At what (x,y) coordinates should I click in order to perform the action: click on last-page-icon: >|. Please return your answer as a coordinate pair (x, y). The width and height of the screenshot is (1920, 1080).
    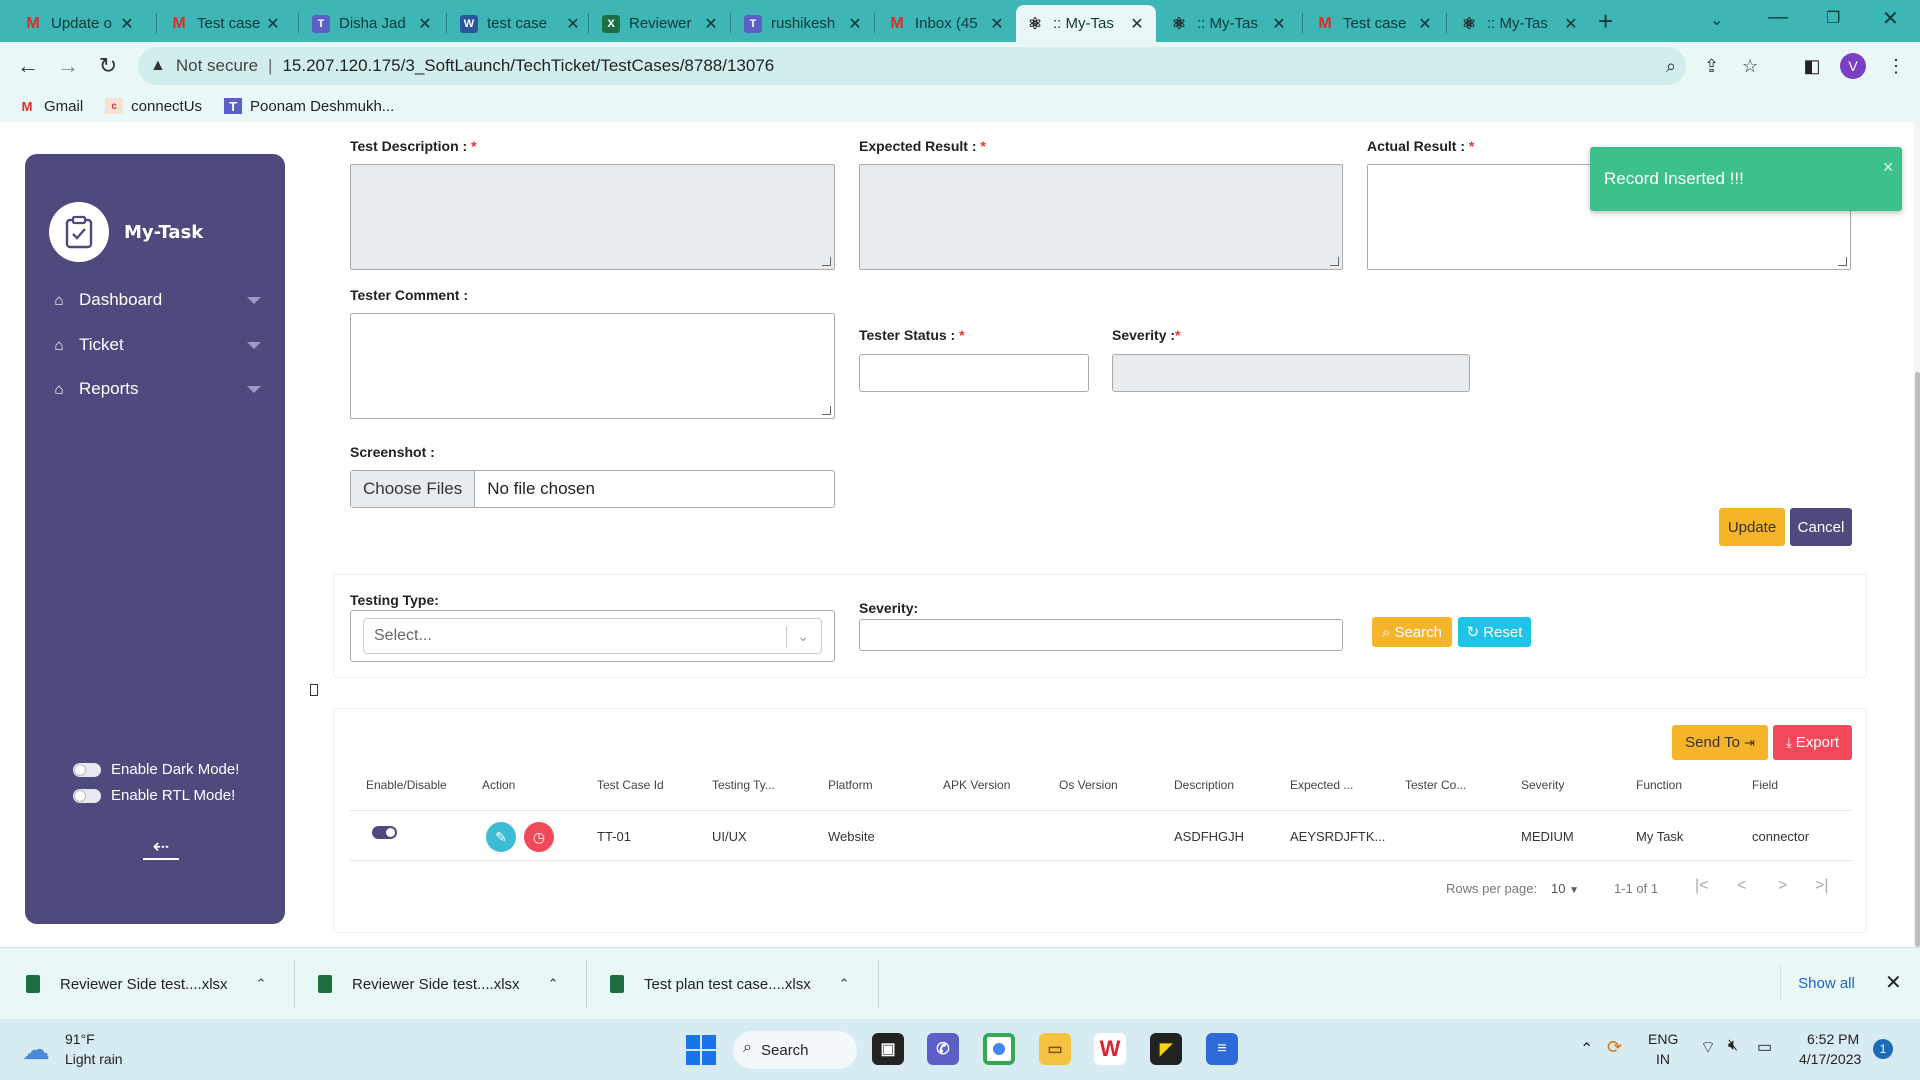
    Looking at the image, I should click on (1822, 886).